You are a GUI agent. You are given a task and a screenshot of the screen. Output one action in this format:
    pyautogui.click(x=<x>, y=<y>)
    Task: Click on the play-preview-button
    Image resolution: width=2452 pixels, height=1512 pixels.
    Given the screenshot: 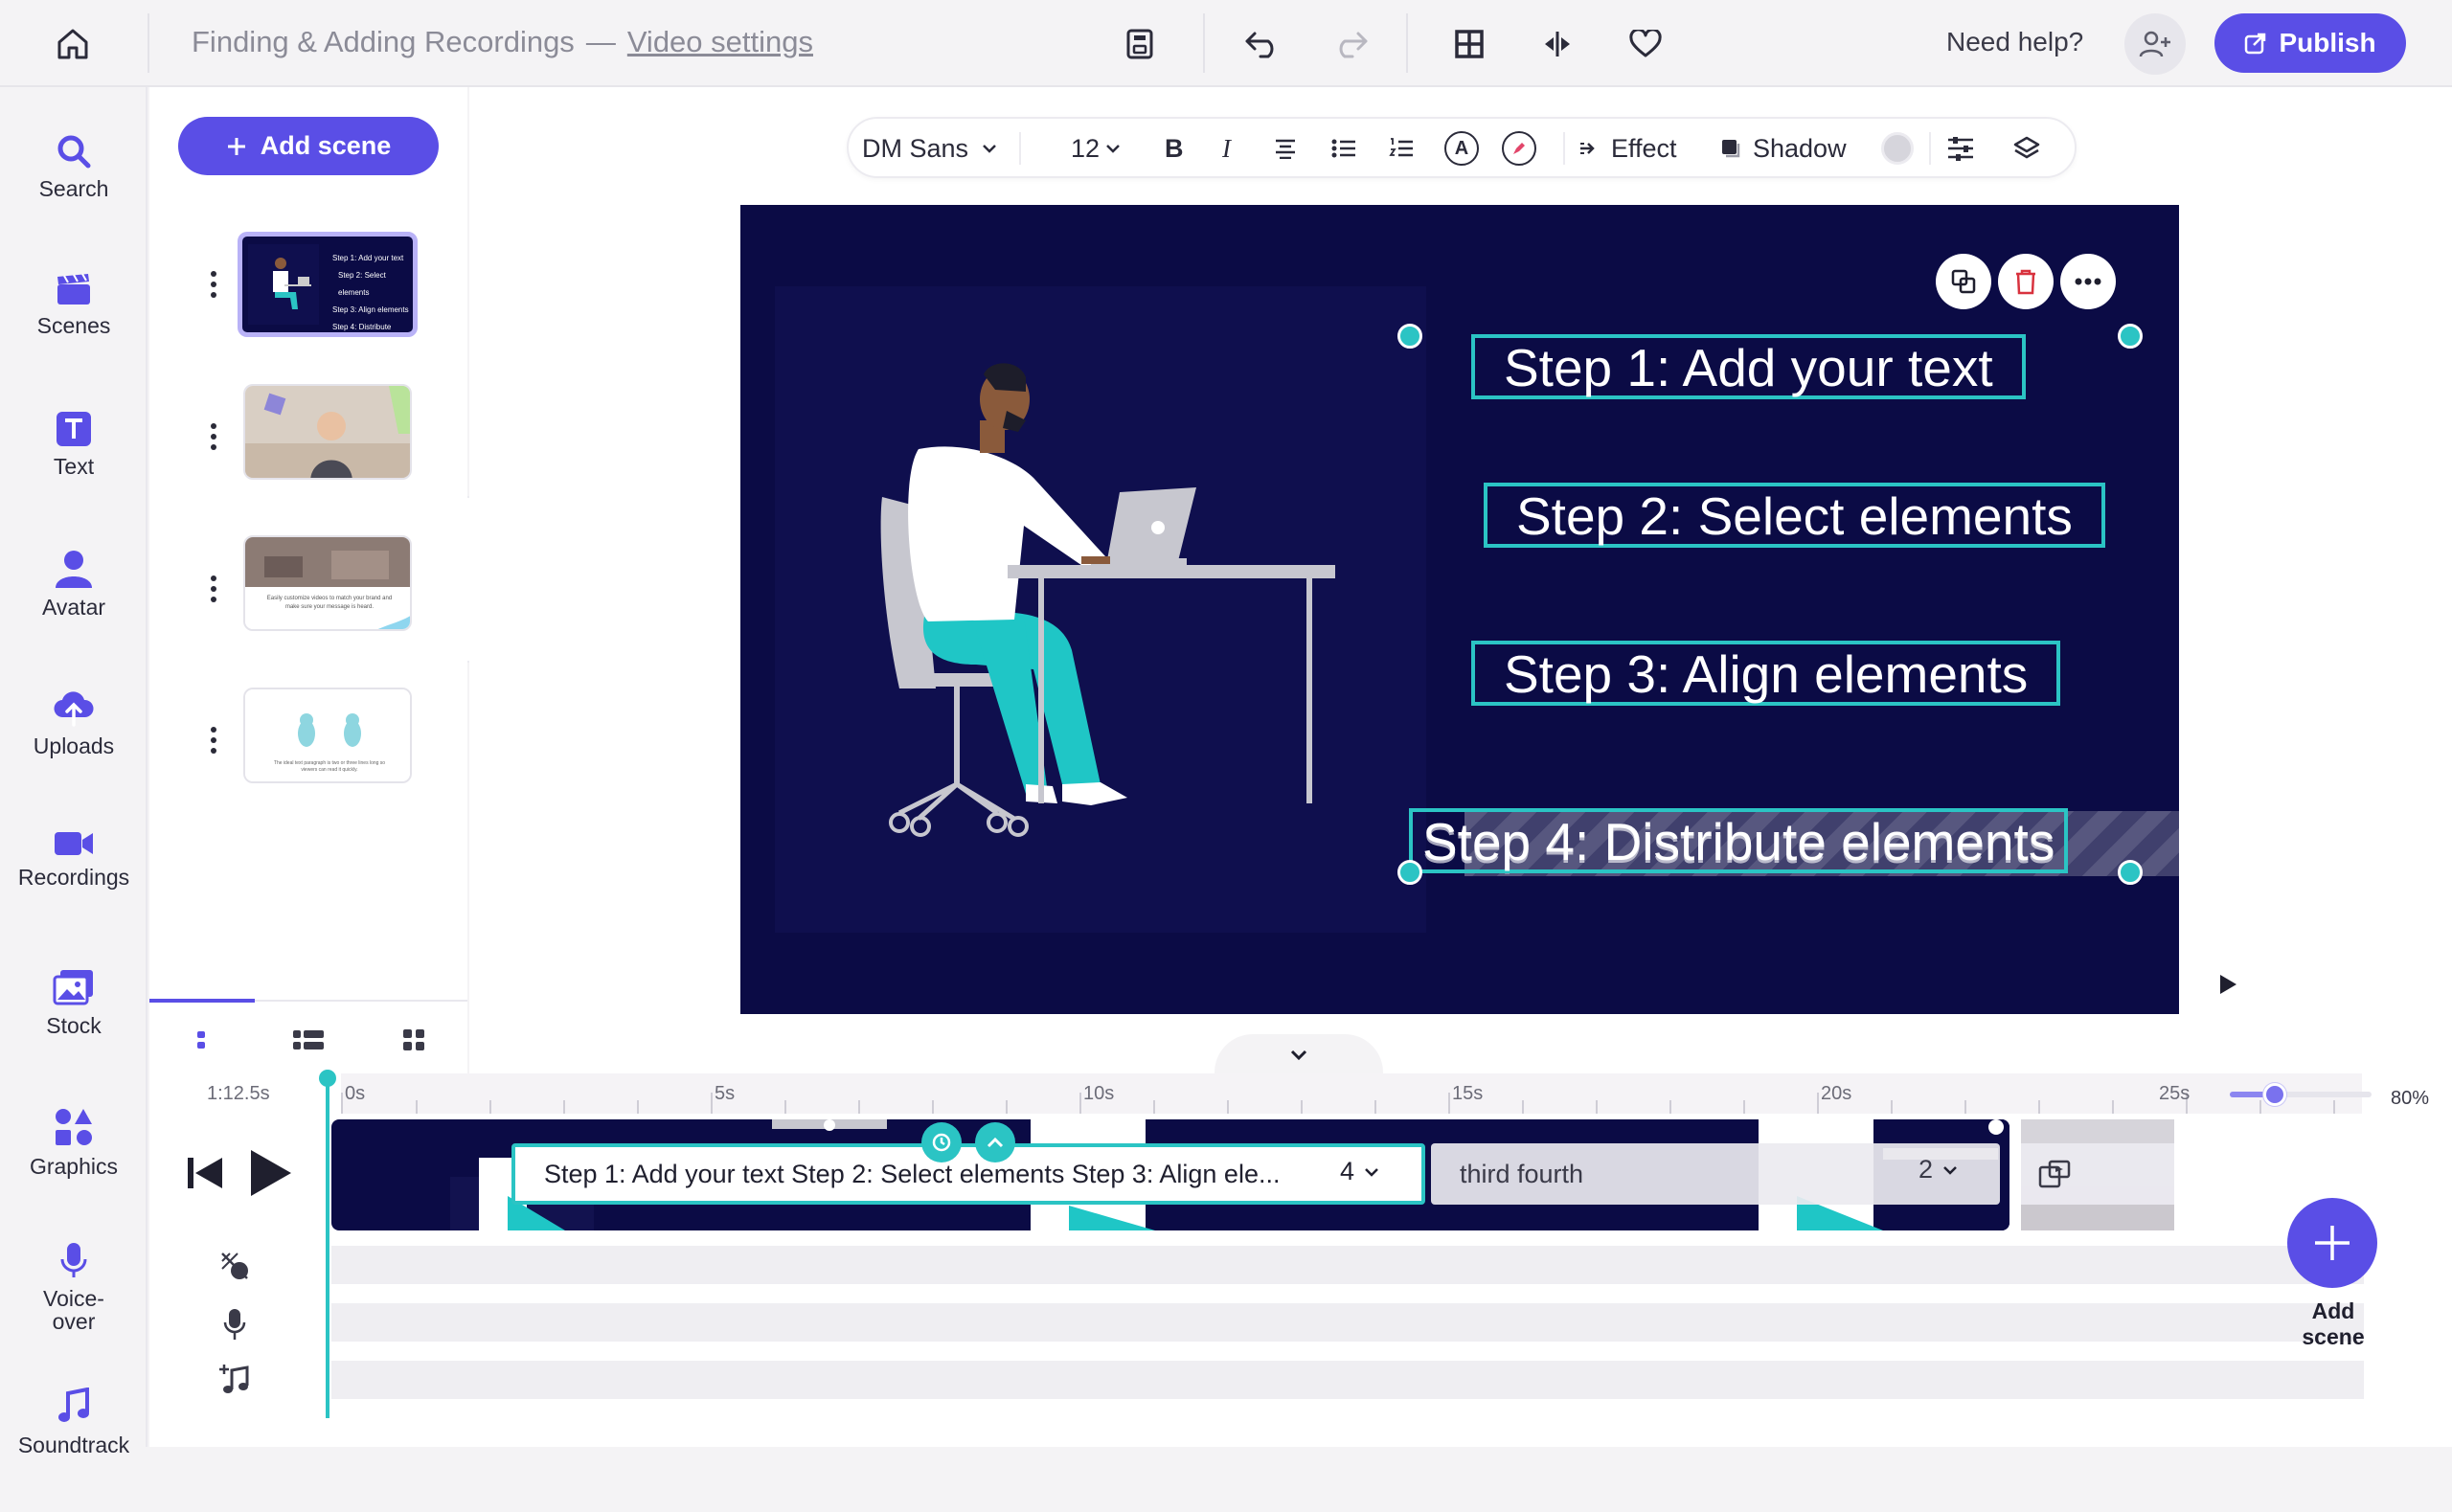 What is the action you would take?
    pyautogui.click(x=2227, y=984)
    